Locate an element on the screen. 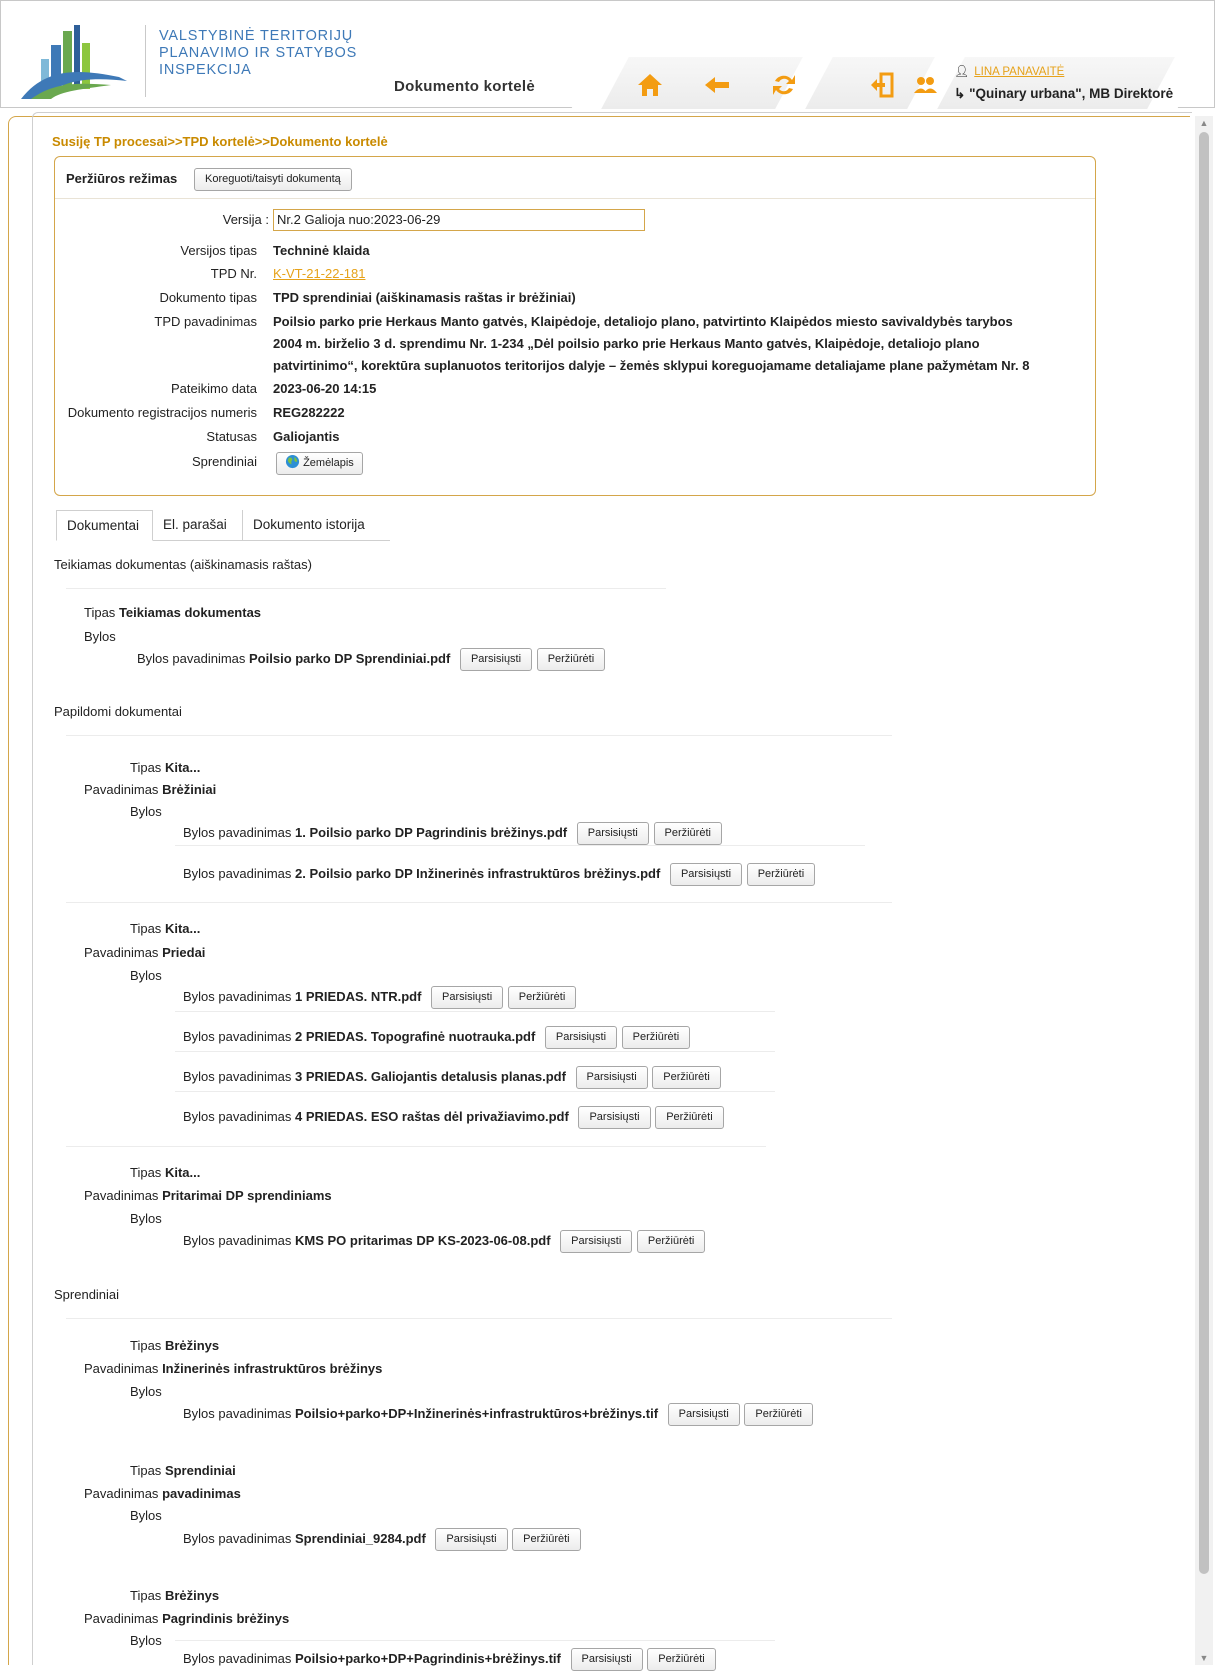 This screenshot has height=1671, width=1215. user-name-link: LINA PANAVAITĖ is located at coordinates (1019, 72).